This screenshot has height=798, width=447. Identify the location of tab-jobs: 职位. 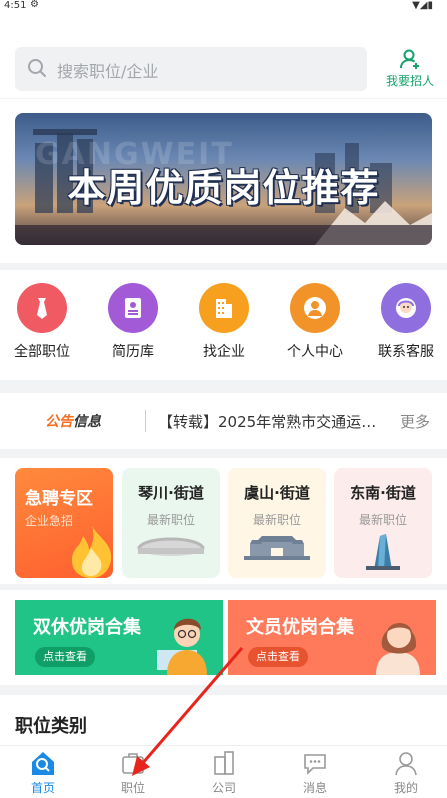
(133, 772).